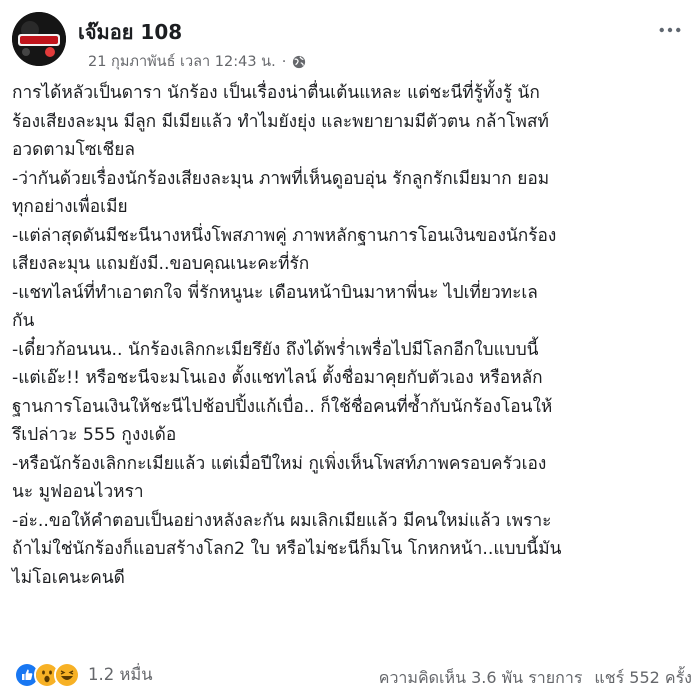  What do you see at coordinates (299, 62) in the screenshot?
I see `globe-icon` at bounding box center [299, 62].